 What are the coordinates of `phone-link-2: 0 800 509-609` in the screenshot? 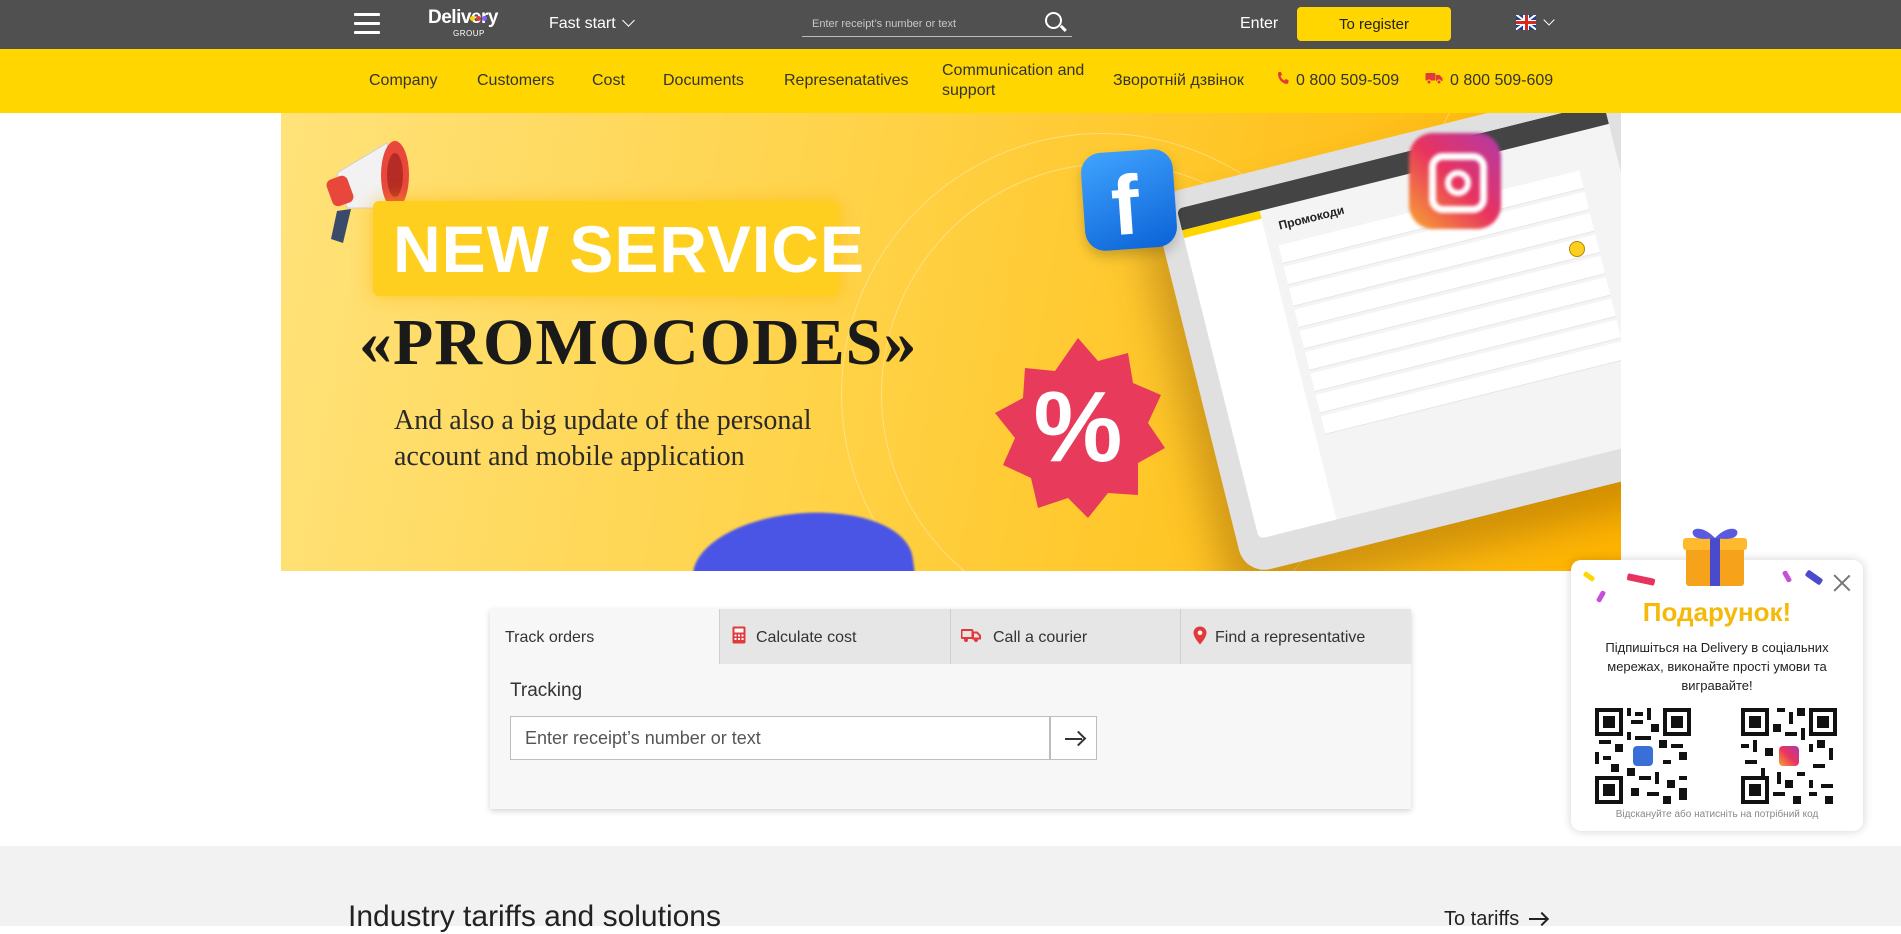 It's located at (1489, 80).